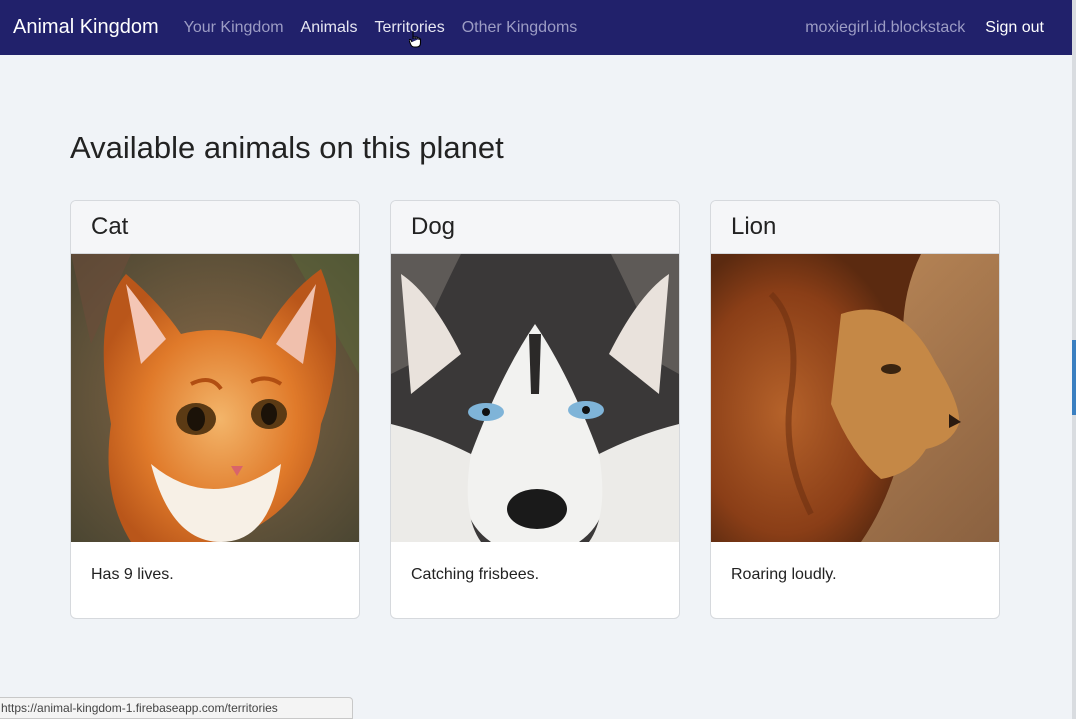 Image resolution: width=1076 pixels, height=719 pixels. Describe the element at coordinates (86, 27) in the screenshot. I see `brand-link: Animal Kingdom` at that location.